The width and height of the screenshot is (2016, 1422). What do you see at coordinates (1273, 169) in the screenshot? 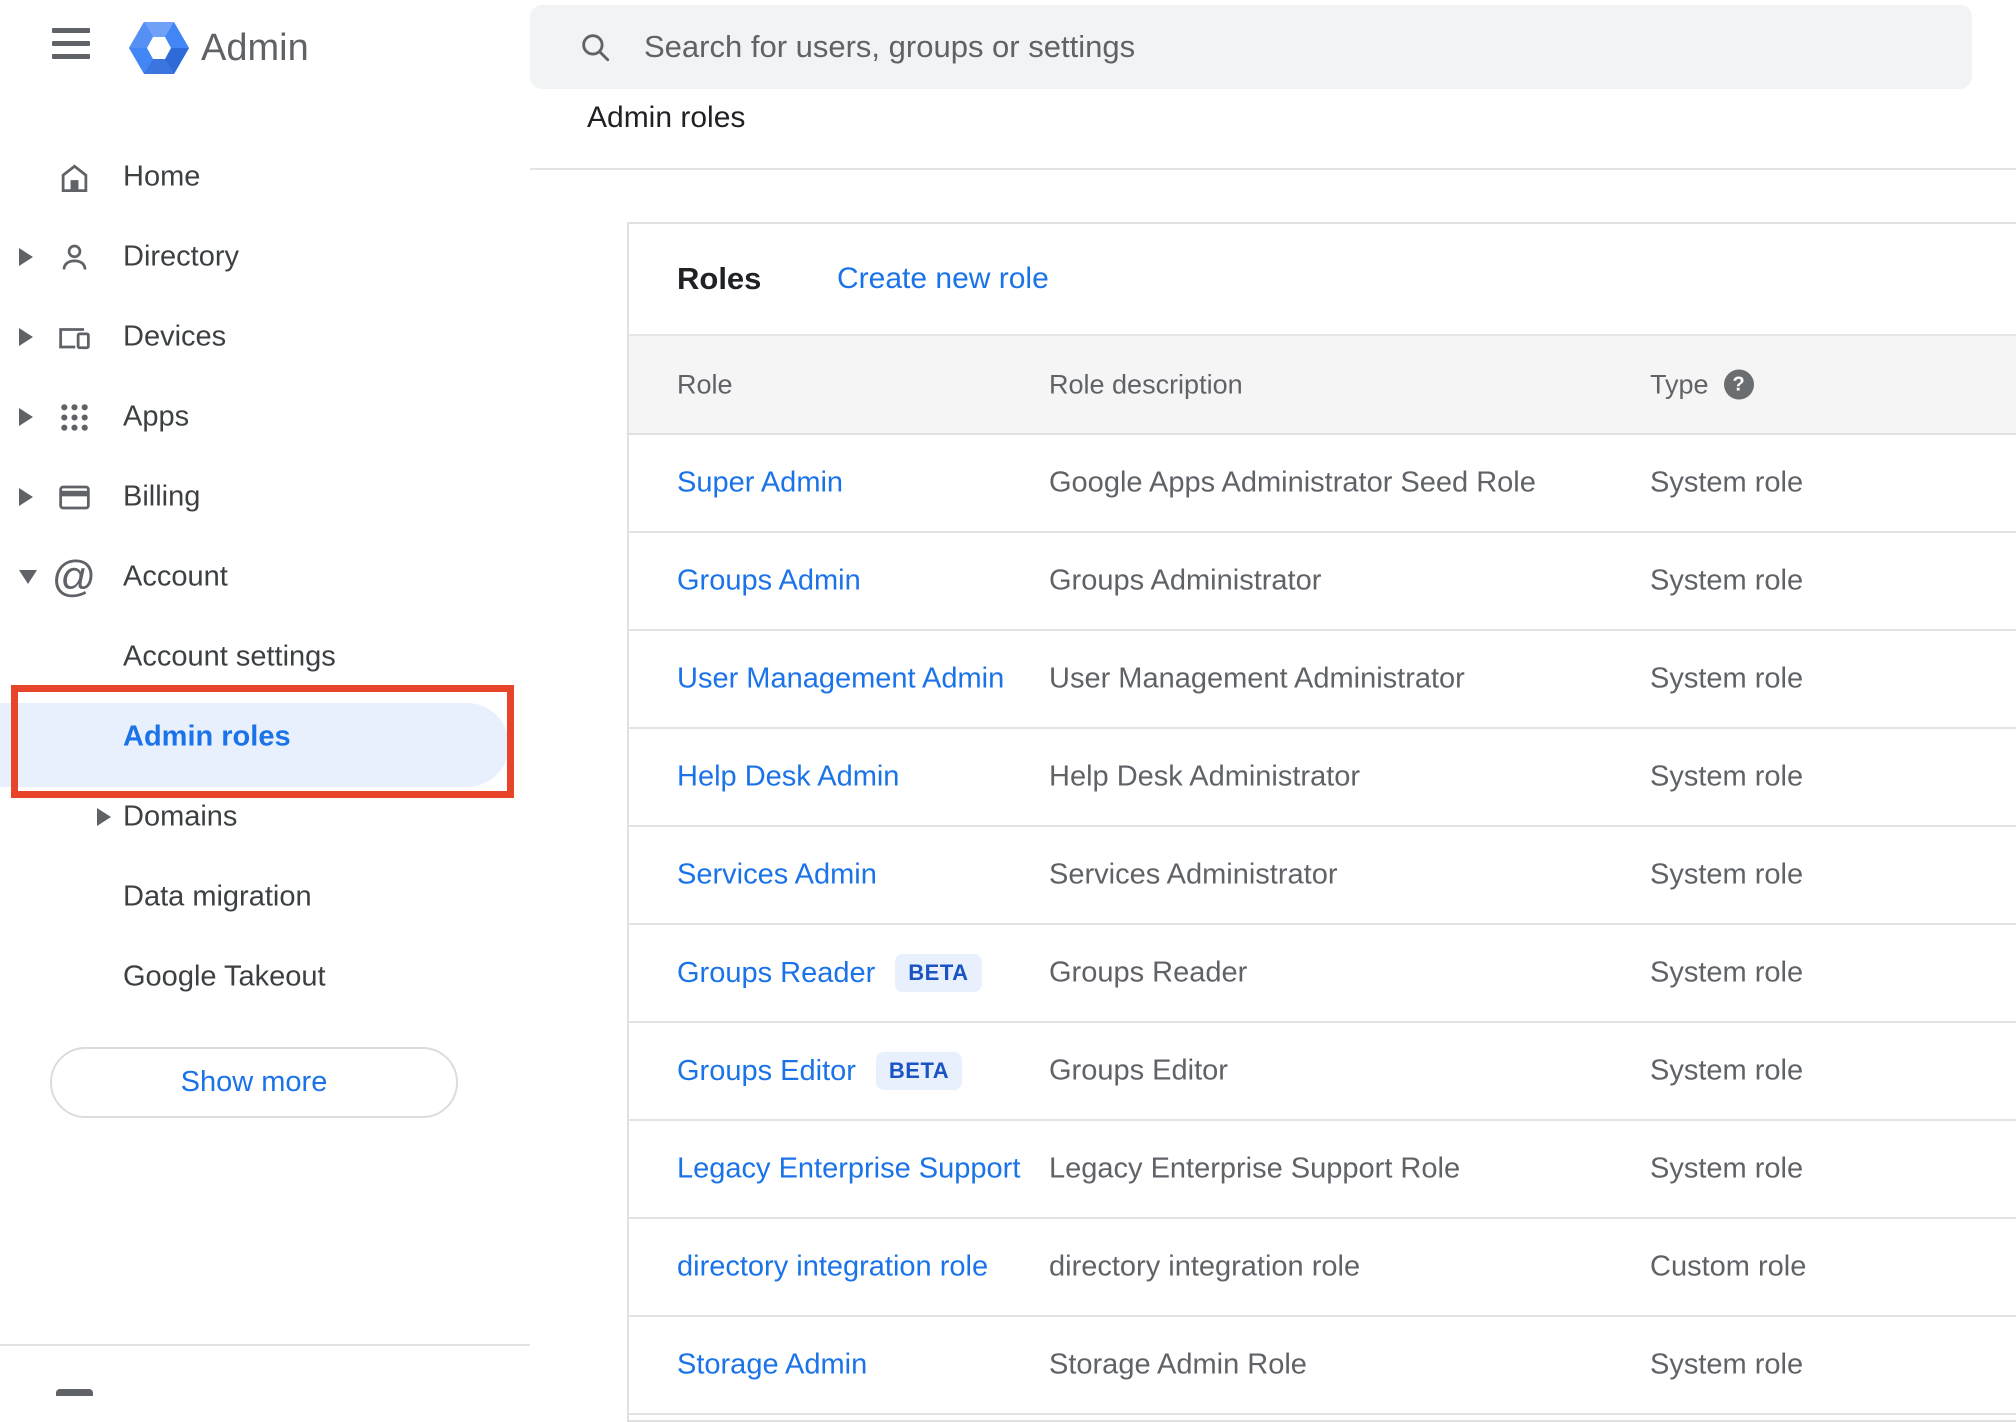
I see `title-divider` at bounding box center [1273, 169].